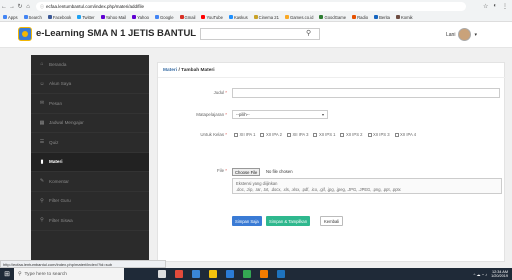 This screenshot has width=512, height=280. What do you see at coordinates (69, 274) in the screenshot?
I see `taskbar-search: ⚲ Type here to search` at bounding box center [69, 274].